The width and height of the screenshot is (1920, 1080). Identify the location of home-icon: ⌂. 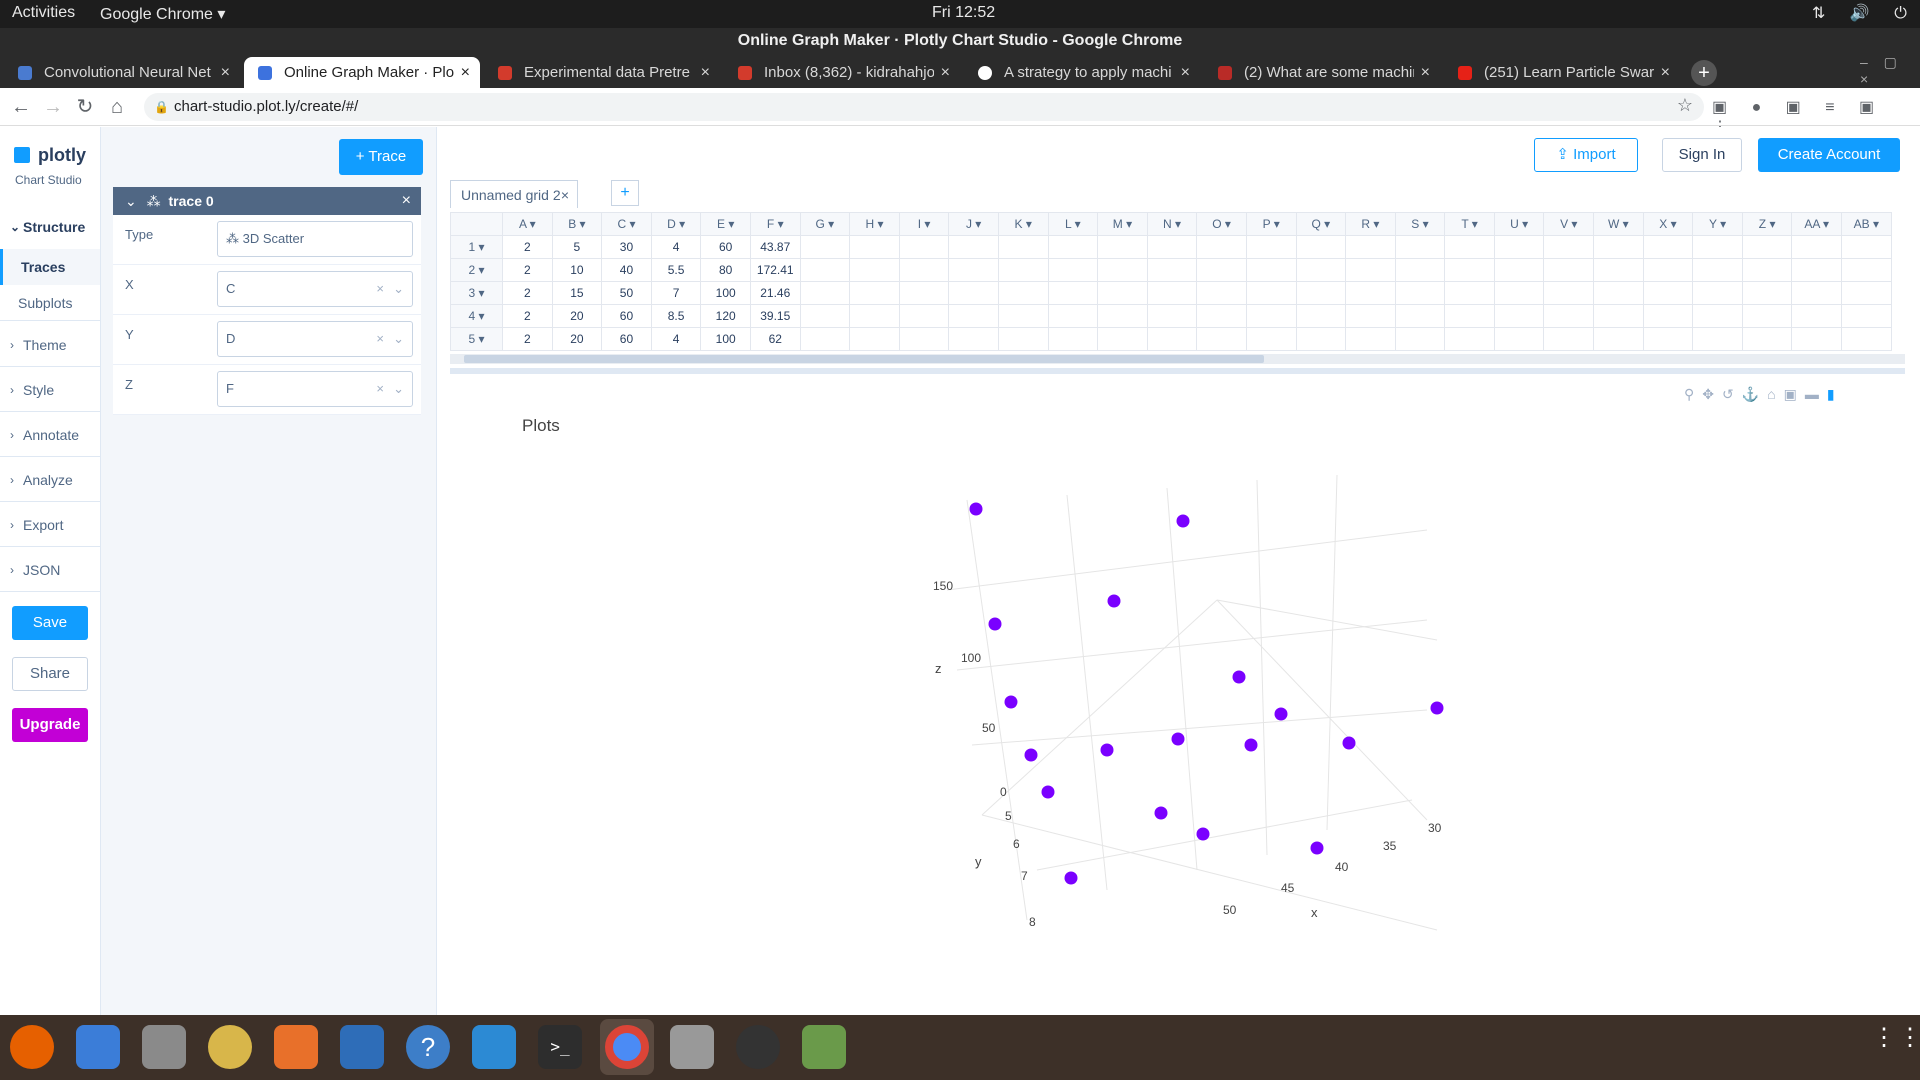
(117, 107).